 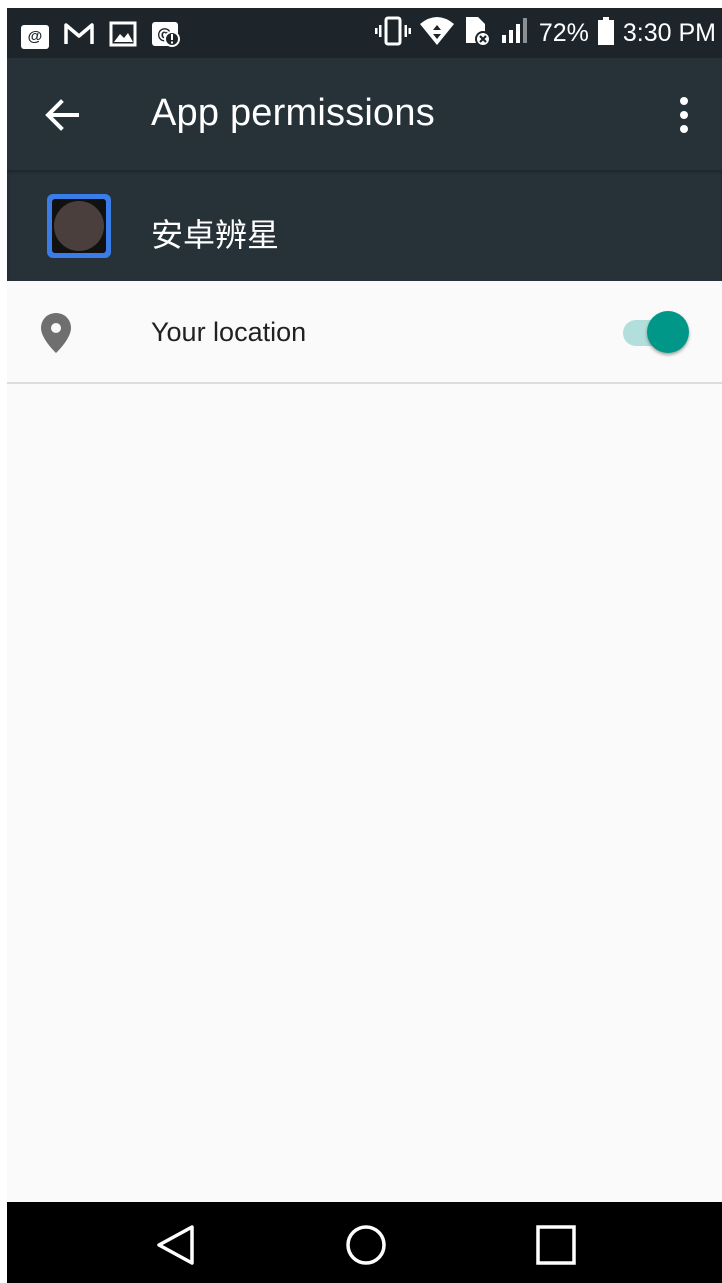 I want to click on page-title: App permissions, so click(x=293, y=113).